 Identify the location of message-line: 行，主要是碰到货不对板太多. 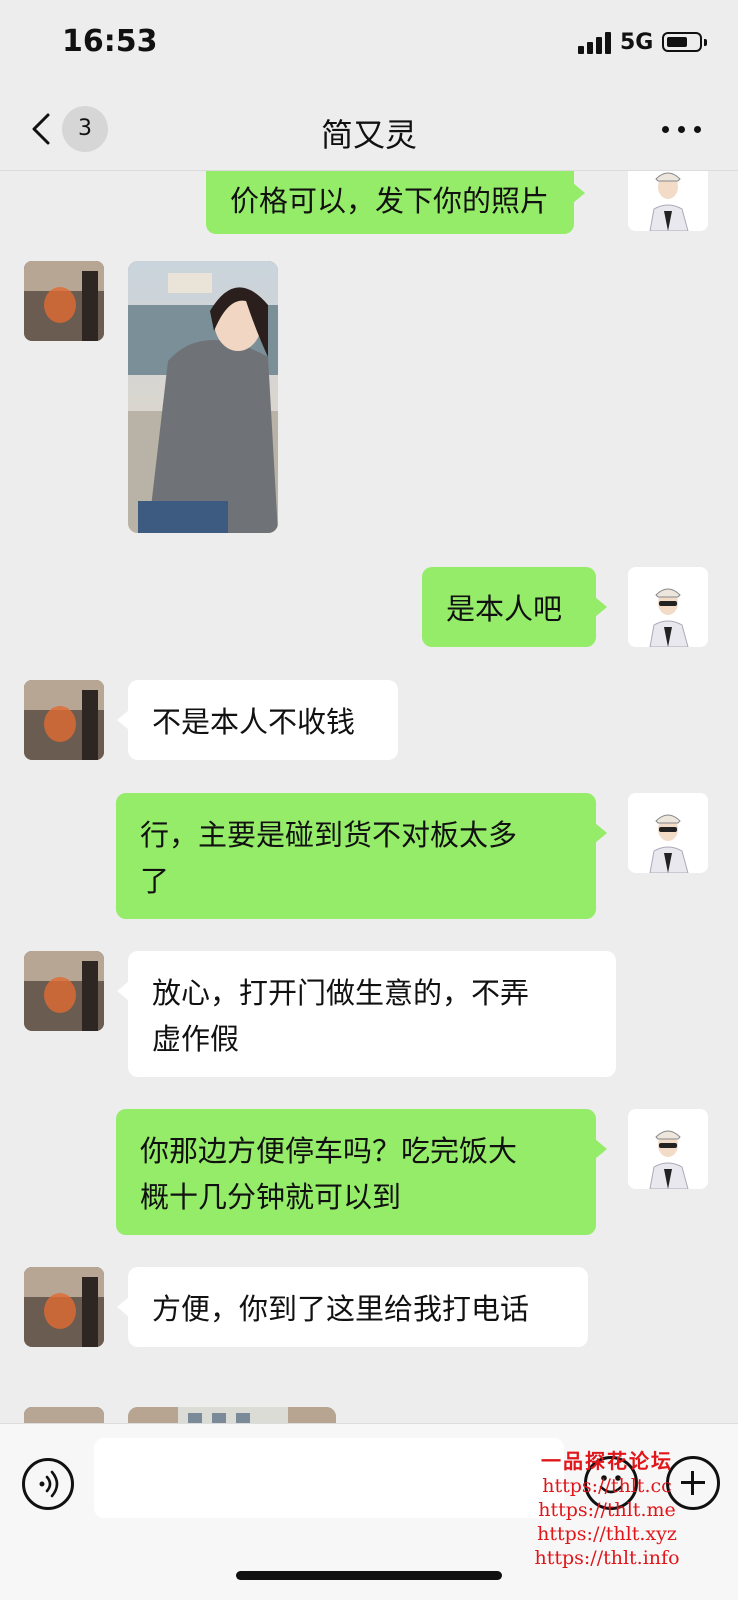
(329, 835).